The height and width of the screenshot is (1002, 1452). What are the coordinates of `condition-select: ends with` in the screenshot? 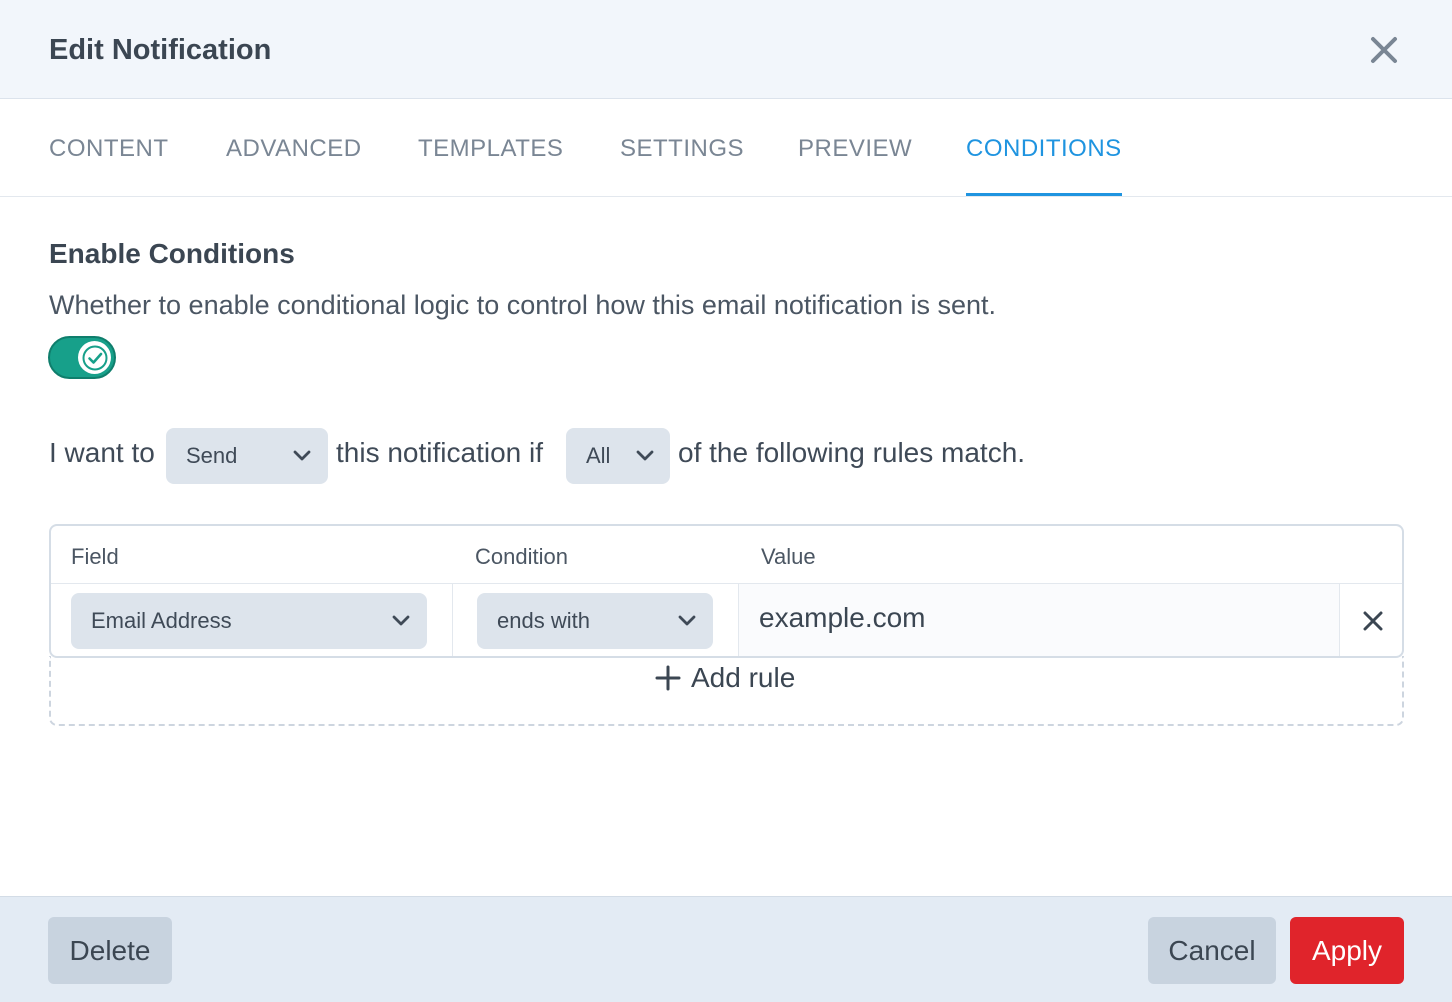 It's located at (595, 621).